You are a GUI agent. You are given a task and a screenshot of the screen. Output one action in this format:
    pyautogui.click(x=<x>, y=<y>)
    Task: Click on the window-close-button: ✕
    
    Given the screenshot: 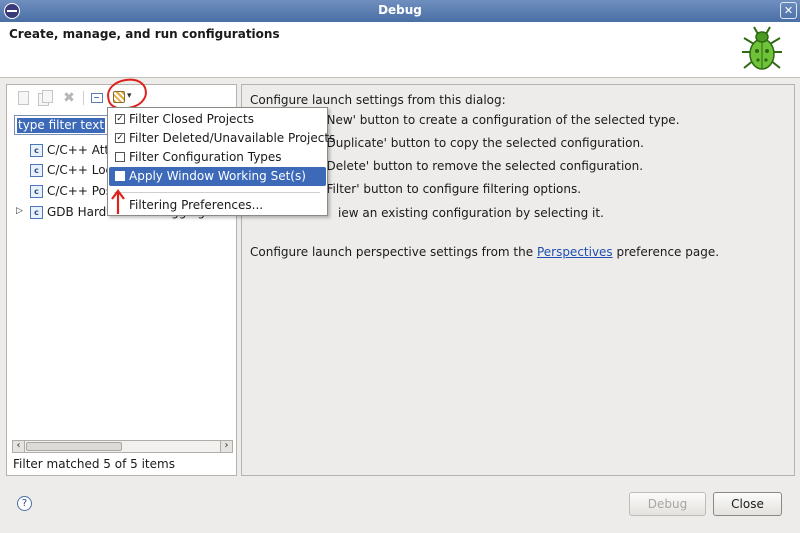 What is the action you would take?
    pyautogui.click(x=788, y=10)
    